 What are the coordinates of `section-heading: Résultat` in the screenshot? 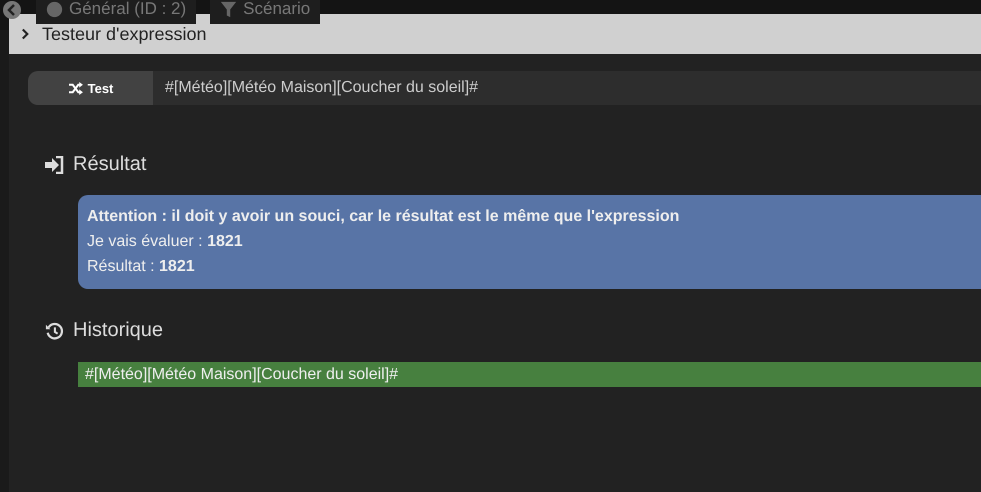 It's located at (109, 164).